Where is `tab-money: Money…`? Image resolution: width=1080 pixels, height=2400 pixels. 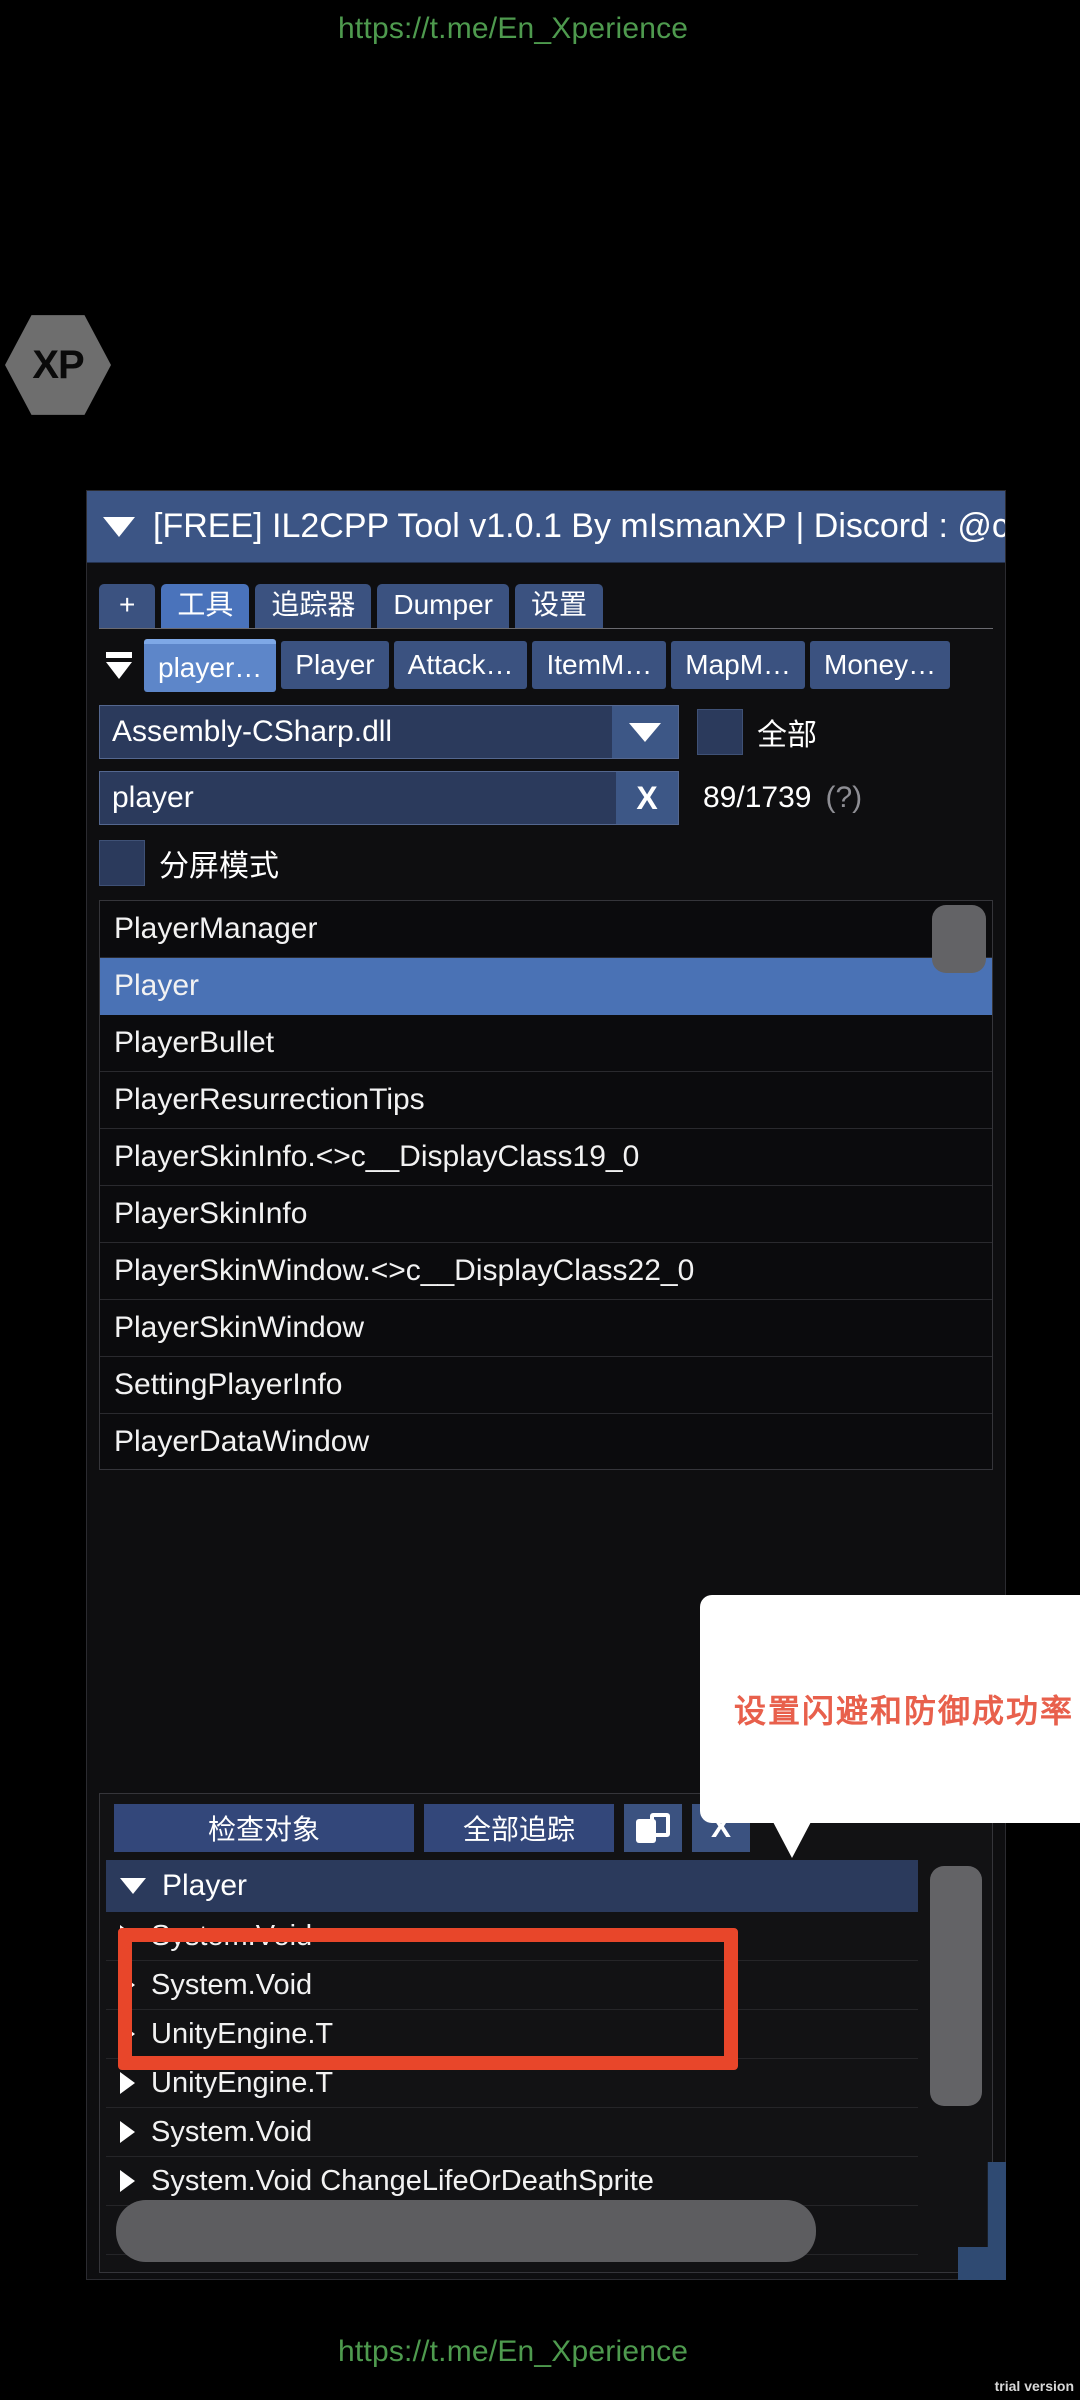
tab-money: Money… is located at coordinates (880, 665).